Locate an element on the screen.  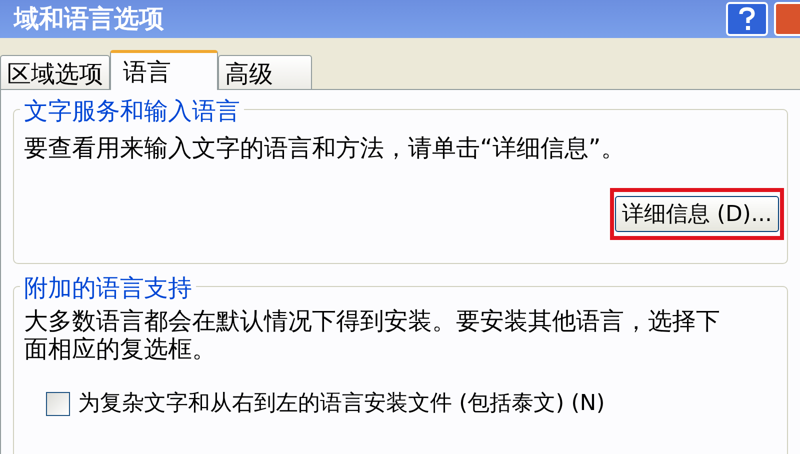
help-button is located at coordinates (747, 19).